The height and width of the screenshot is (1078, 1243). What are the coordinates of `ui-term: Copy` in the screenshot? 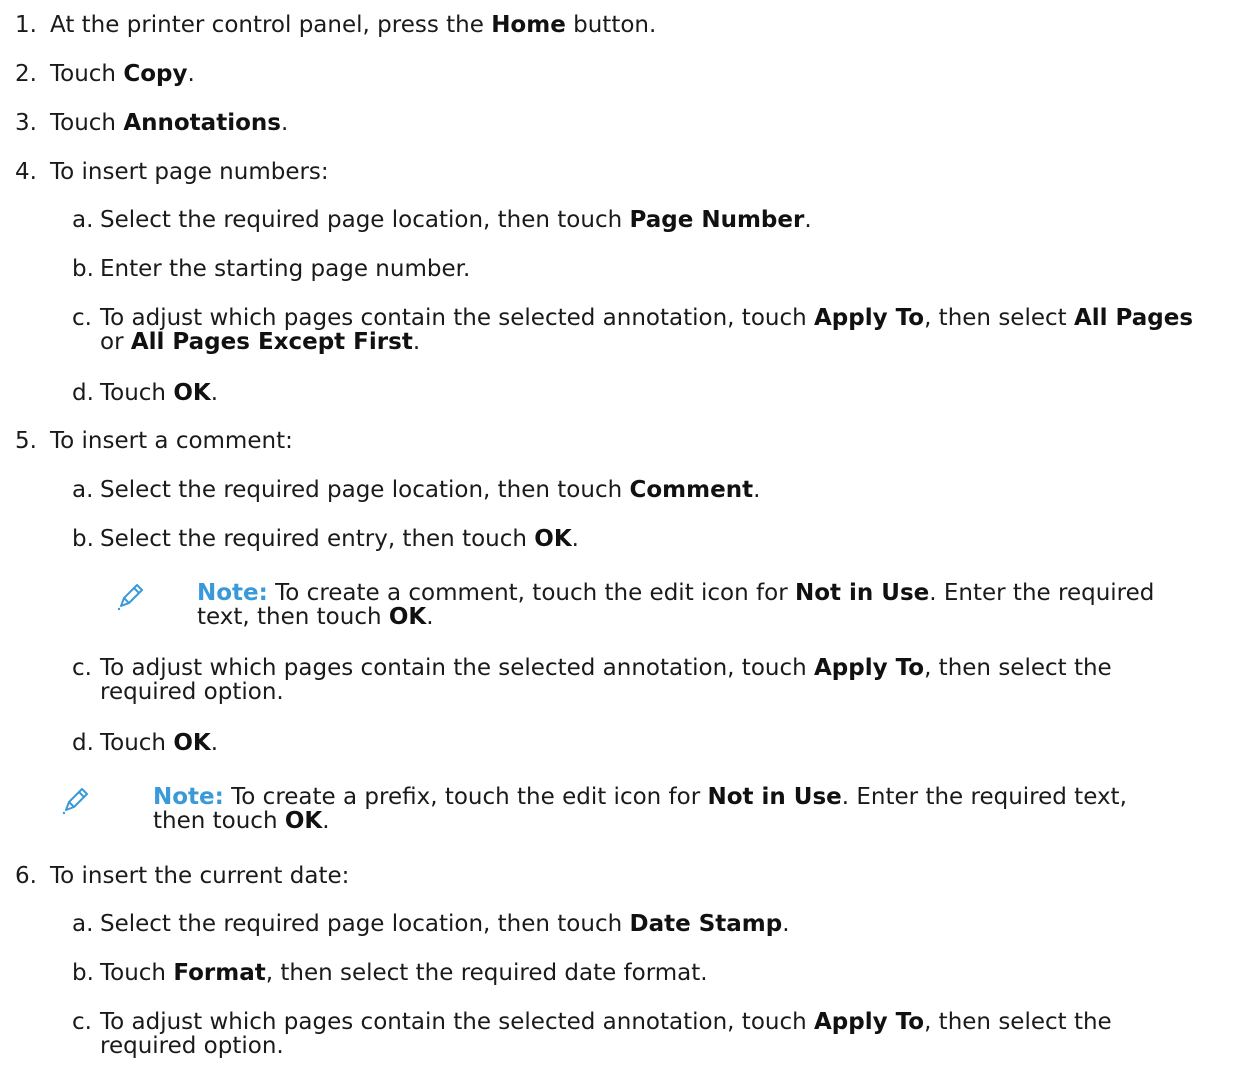 It's located at (155, 74).